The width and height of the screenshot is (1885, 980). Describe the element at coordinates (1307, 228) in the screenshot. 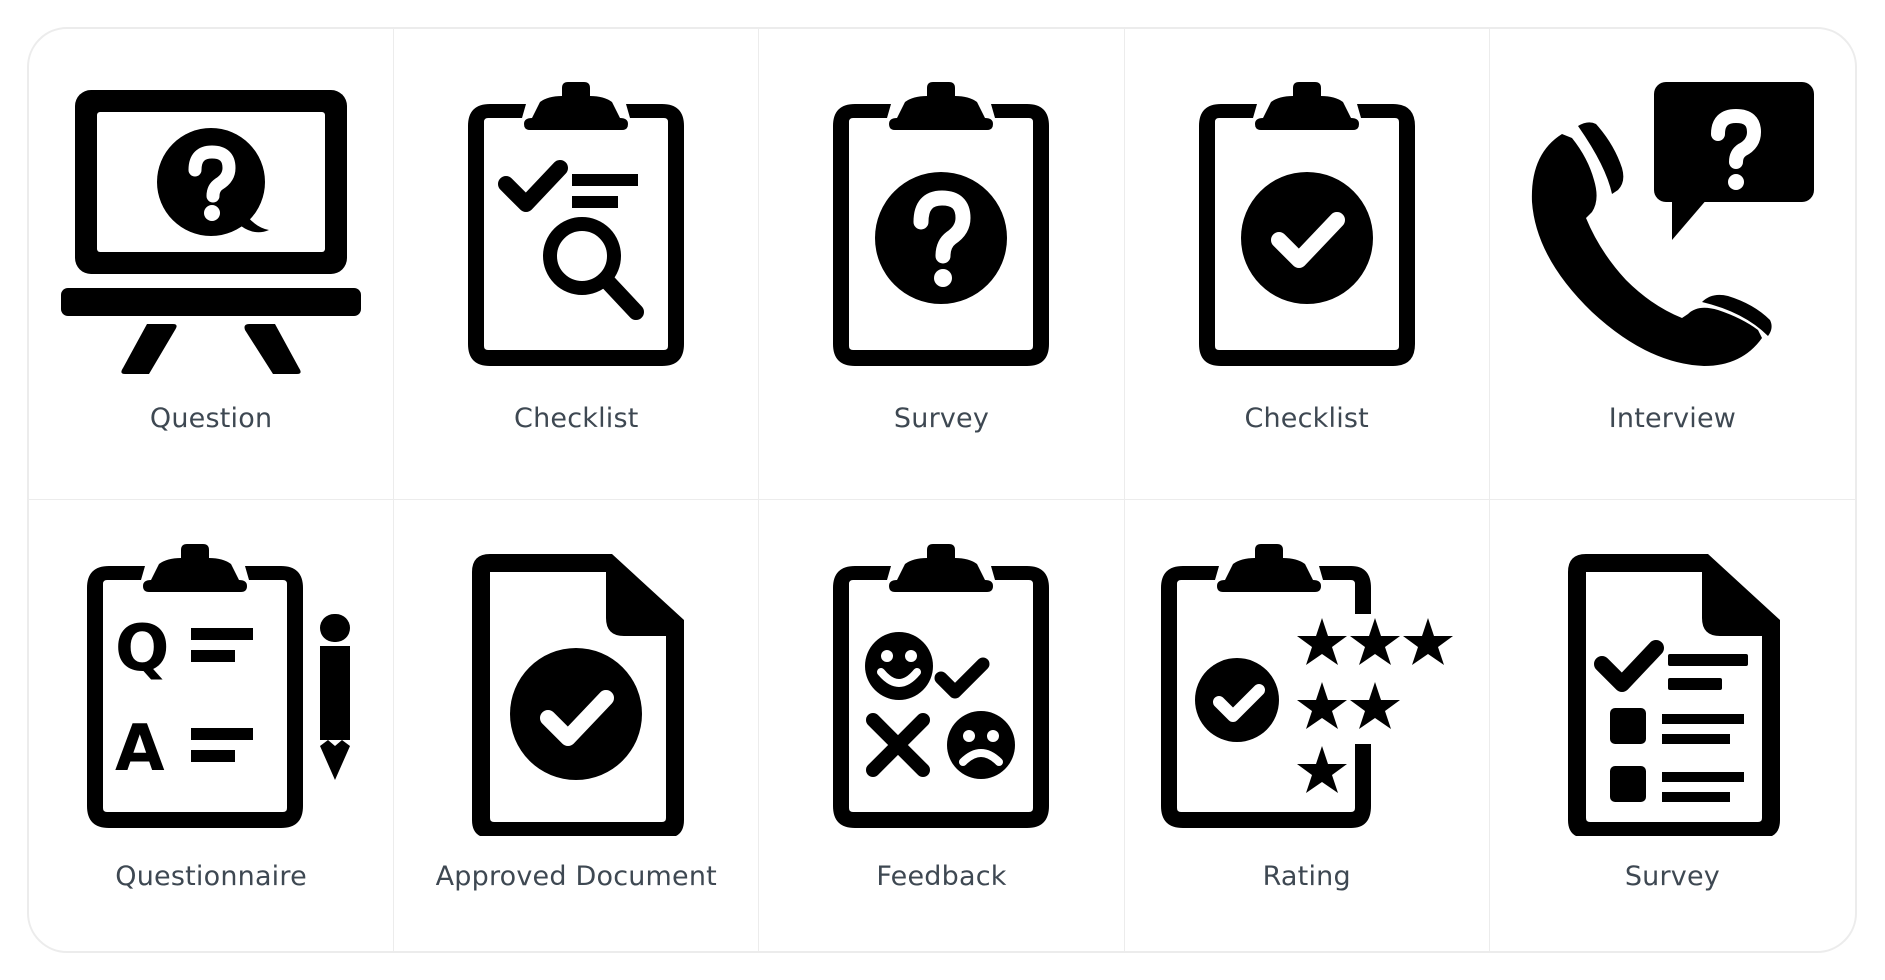

I see `clipboard-checkmark-icon` at that location.